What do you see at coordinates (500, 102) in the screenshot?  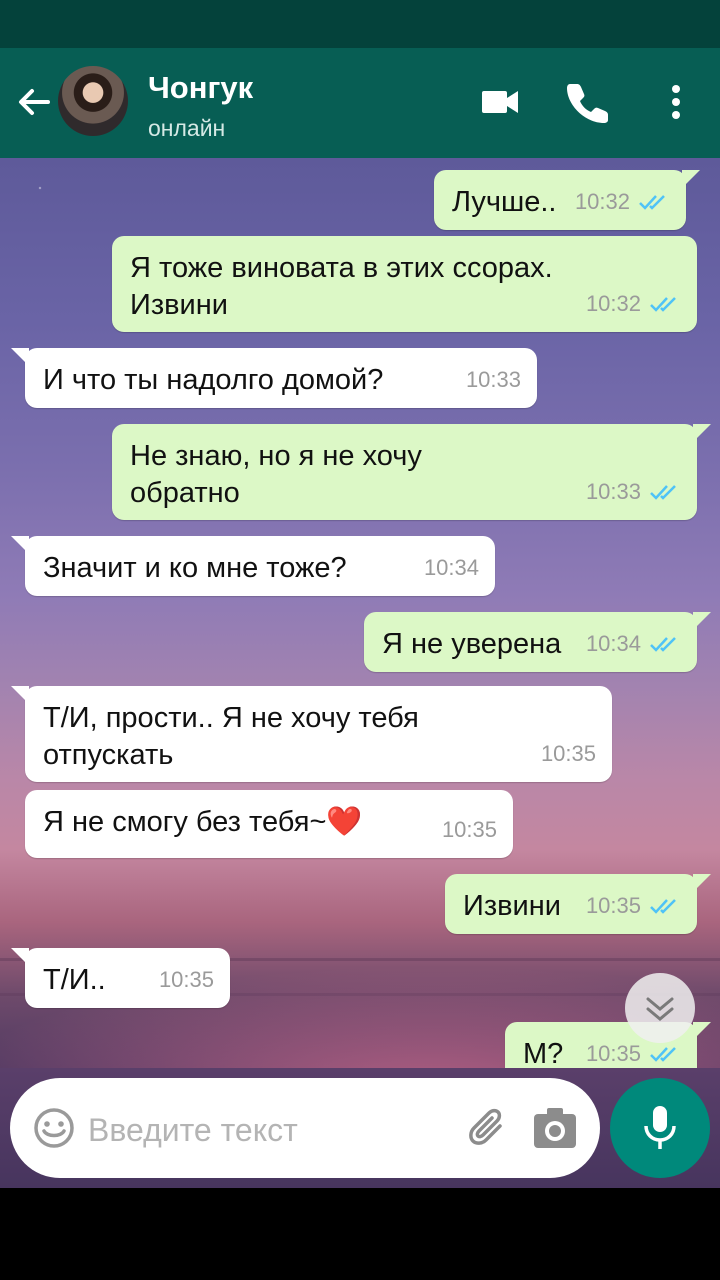 I see `videocam-icon` at bounding box center [500, 102].